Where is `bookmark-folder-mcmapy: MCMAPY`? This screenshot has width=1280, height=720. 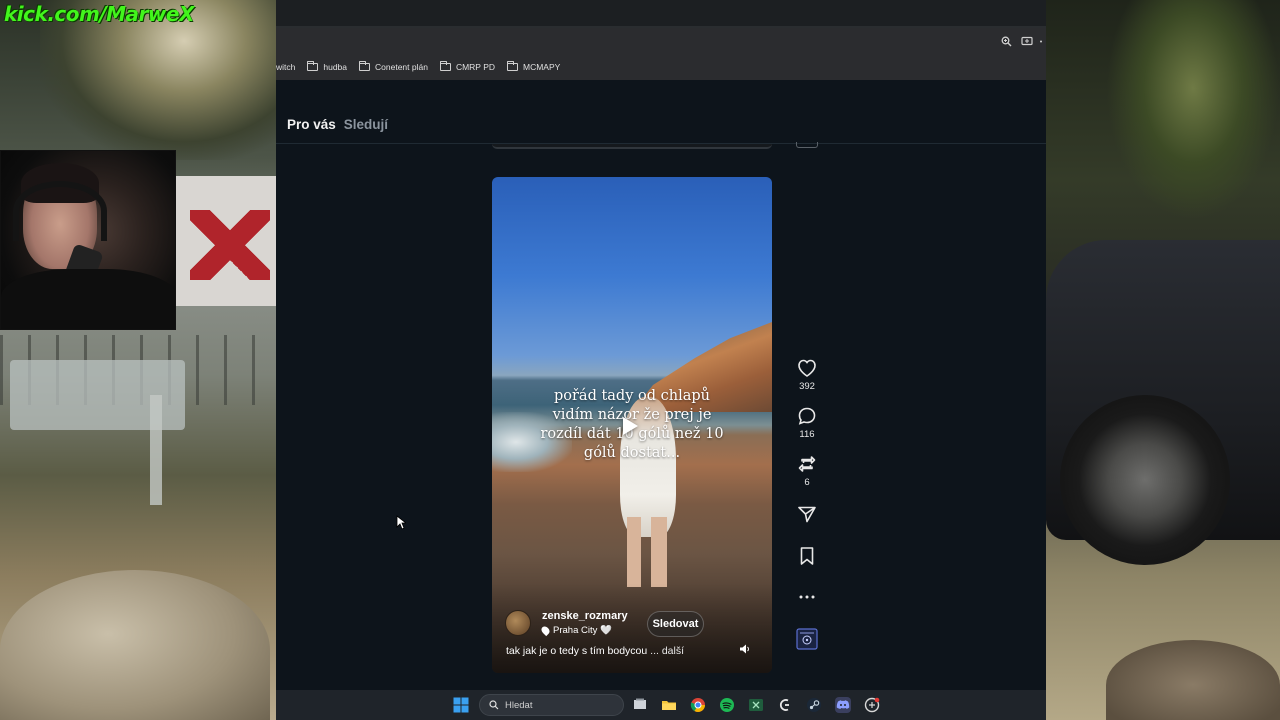 bookmark-folder-mcmapy: MCMAPY is located at coordinates (533, 66).